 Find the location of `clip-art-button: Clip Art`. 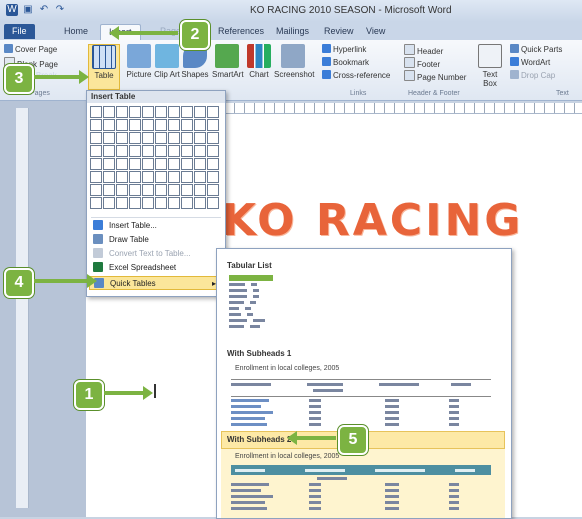

clip-art-button: Clip Art is located at coordinates (167, 61).